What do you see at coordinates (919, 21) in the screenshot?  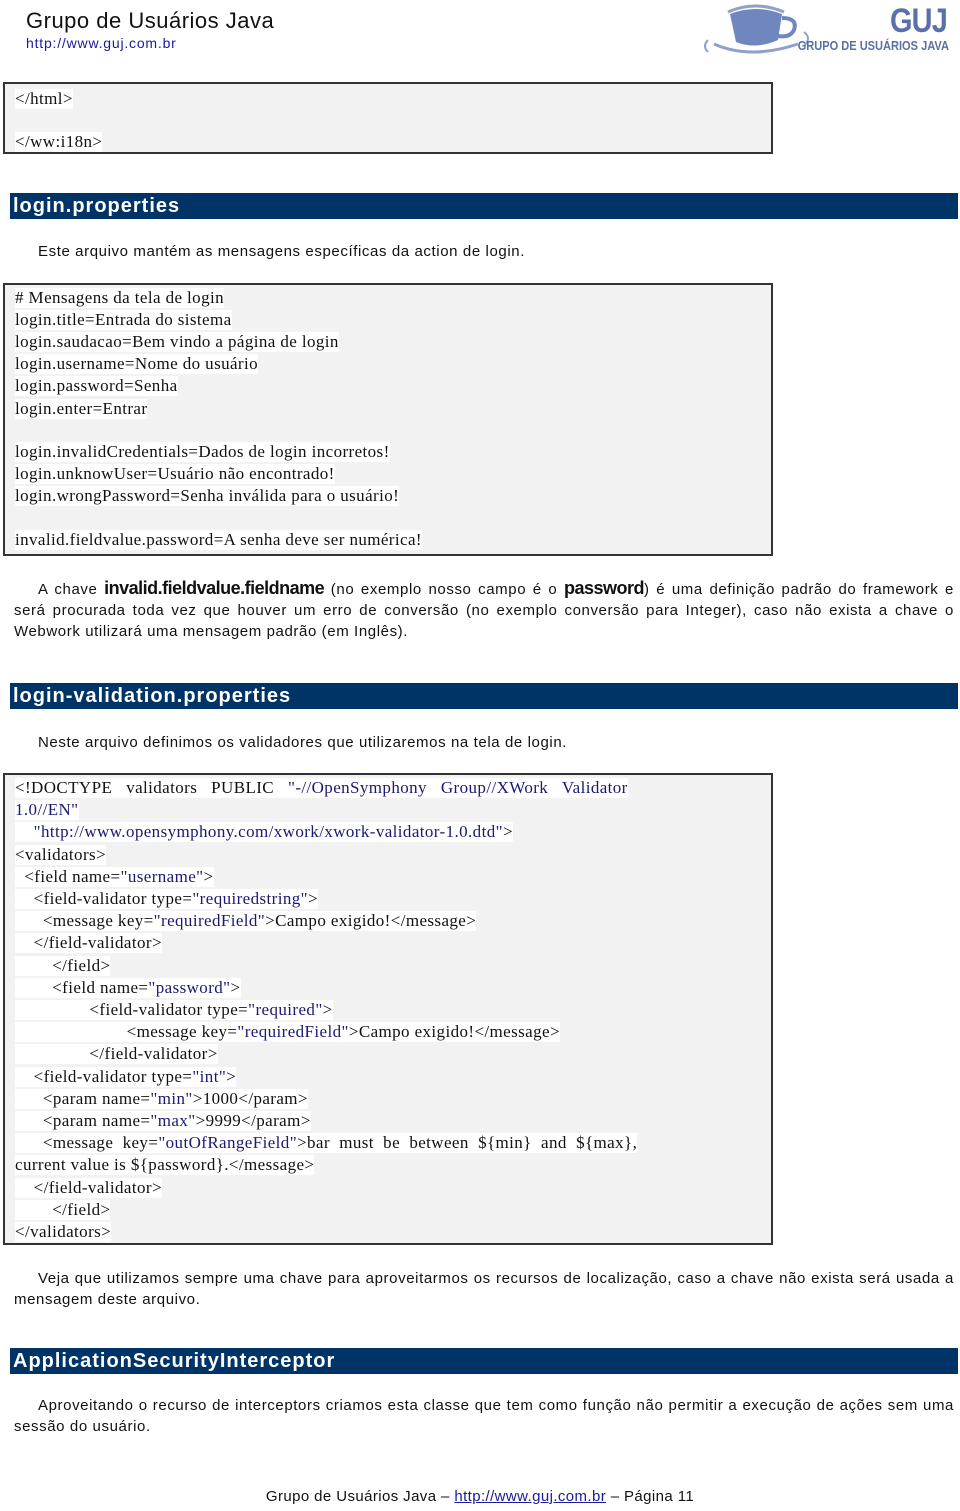 I see `logo-mark: GUJ` at bounding box center [919, 21].